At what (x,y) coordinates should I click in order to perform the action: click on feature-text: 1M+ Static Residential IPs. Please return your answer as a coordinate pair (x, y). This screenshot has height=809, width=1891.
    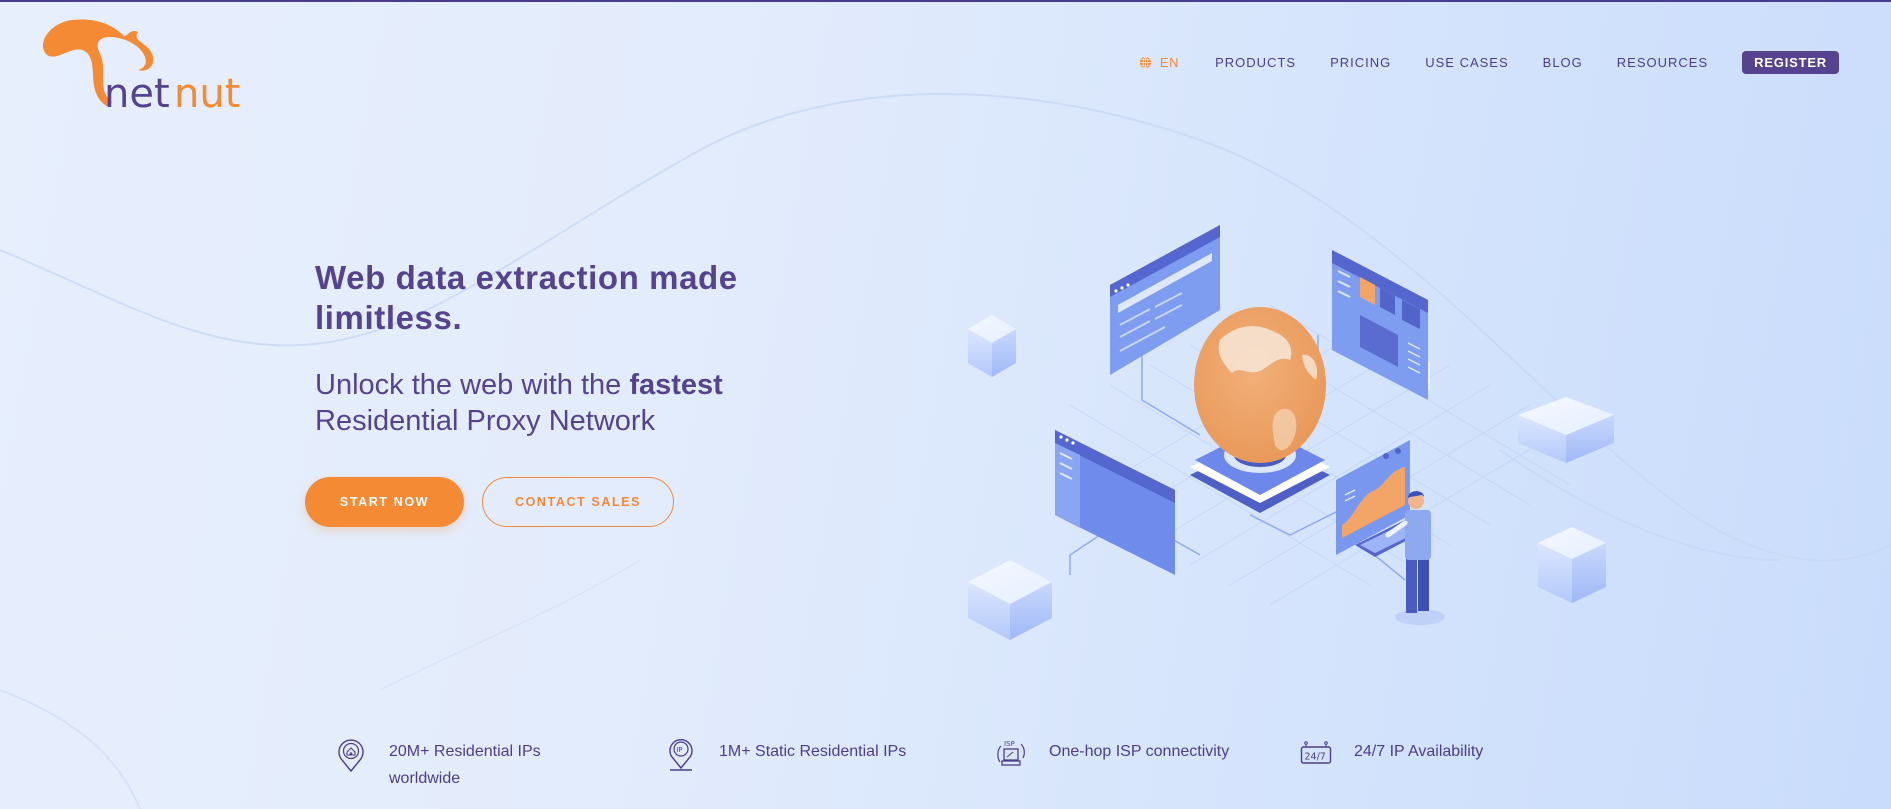
    Looking at the image, I should click on (813, 751).